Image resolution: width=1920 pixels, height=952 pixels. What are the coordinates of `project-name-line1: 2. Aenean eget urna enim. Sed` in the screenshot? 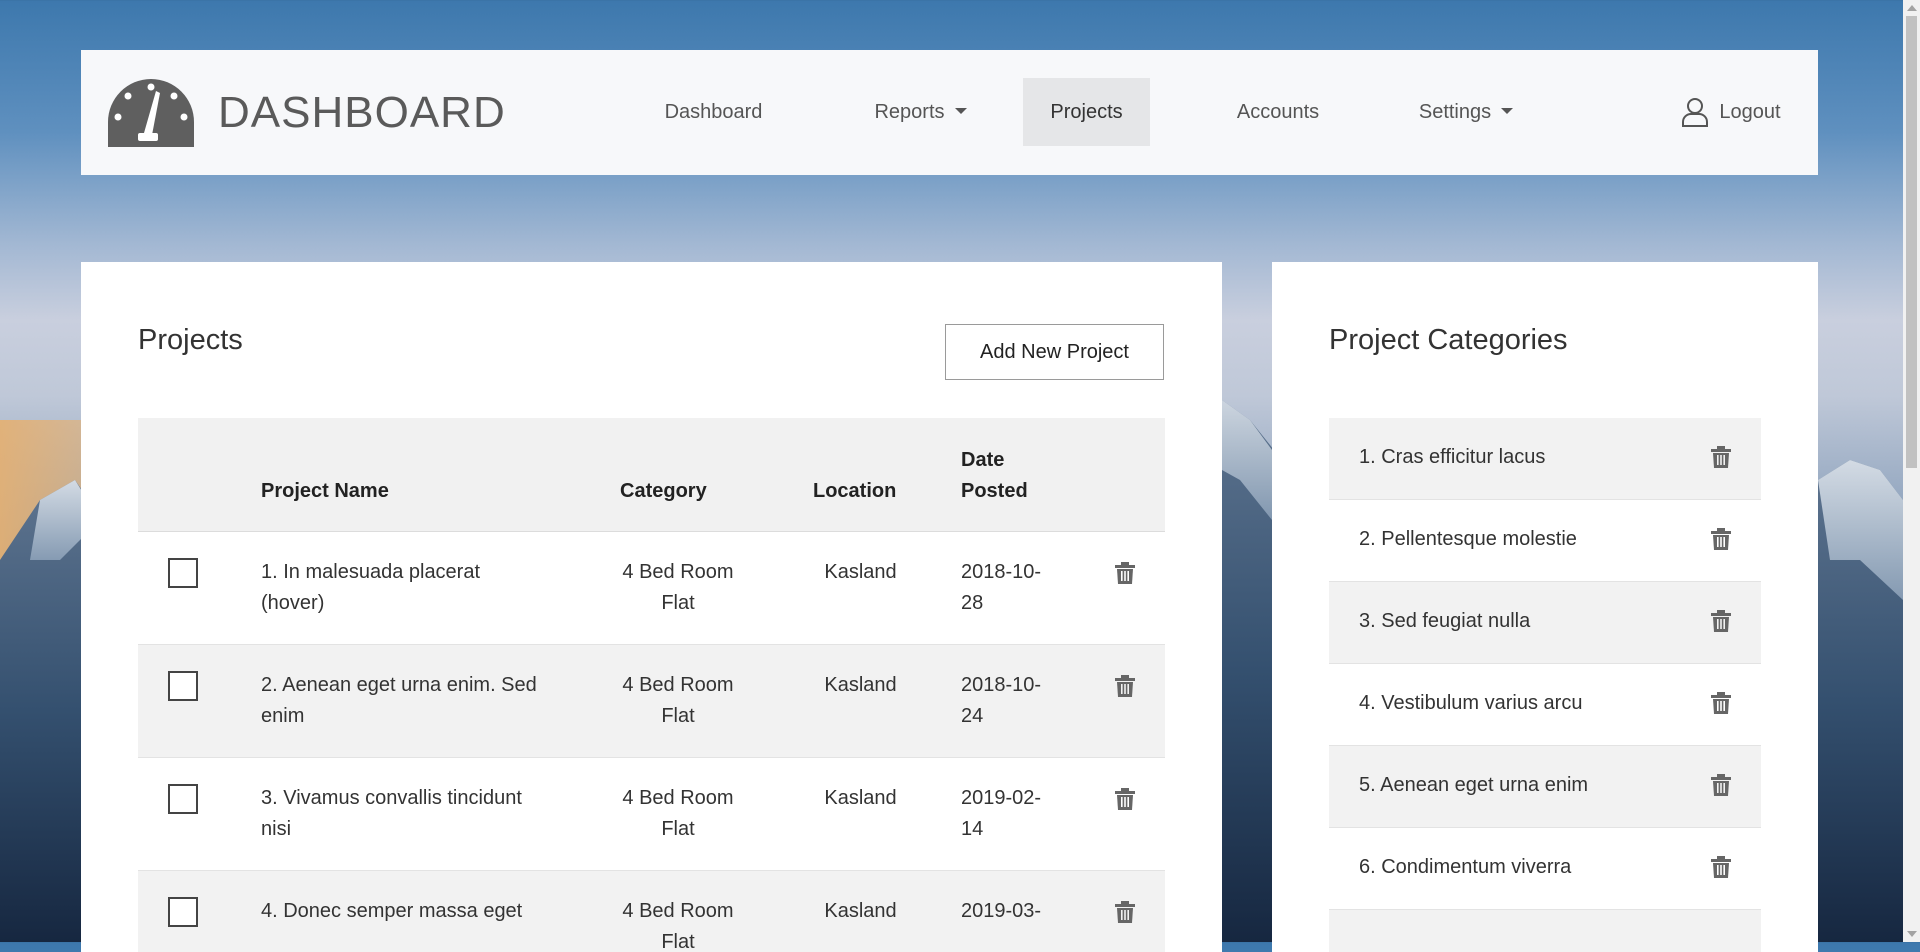 It's located at (399, 685).